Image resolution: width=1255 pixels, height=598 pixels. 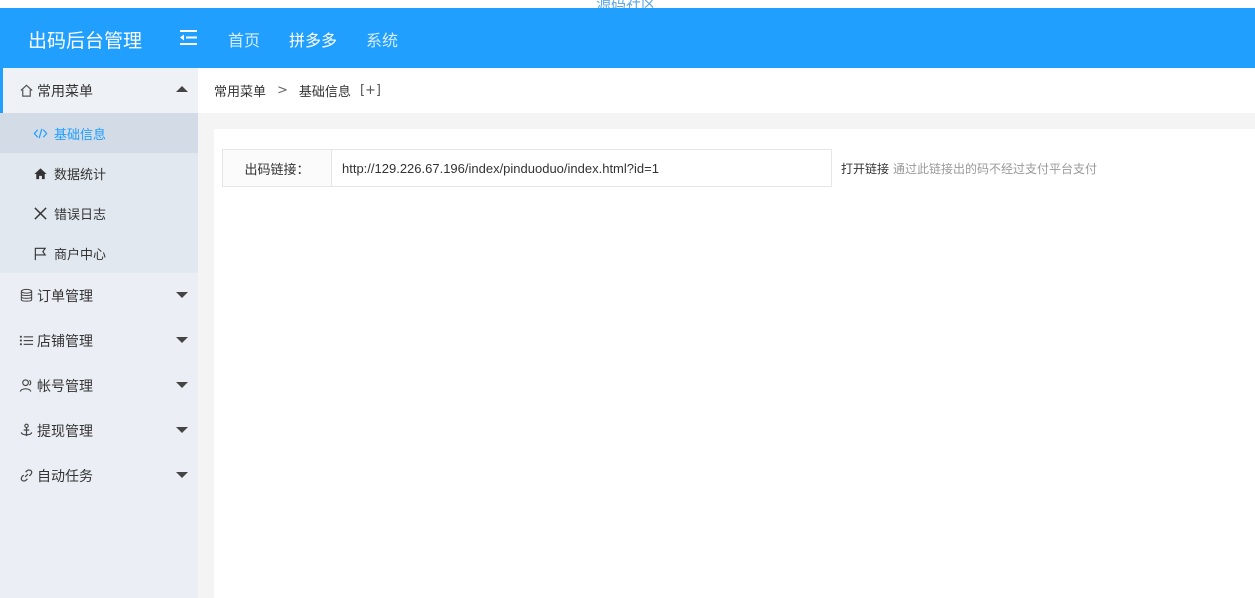 What do you see at coordinates (26, 475) in the screenshot?
I see `link-icon` at bounding box center [26, 475].